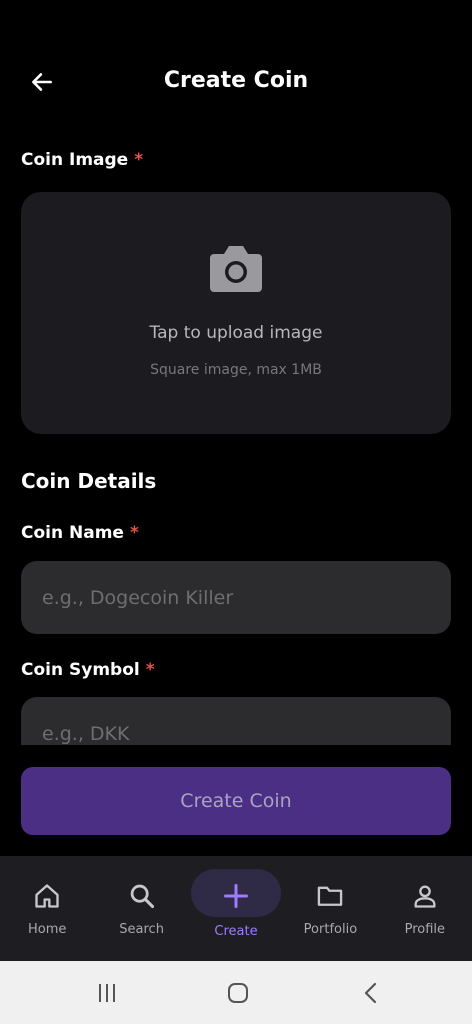 Image resolution: width=472 pixels, height=1024 pixels. I want to click on page-title: Create Coin, so click(236, 80).